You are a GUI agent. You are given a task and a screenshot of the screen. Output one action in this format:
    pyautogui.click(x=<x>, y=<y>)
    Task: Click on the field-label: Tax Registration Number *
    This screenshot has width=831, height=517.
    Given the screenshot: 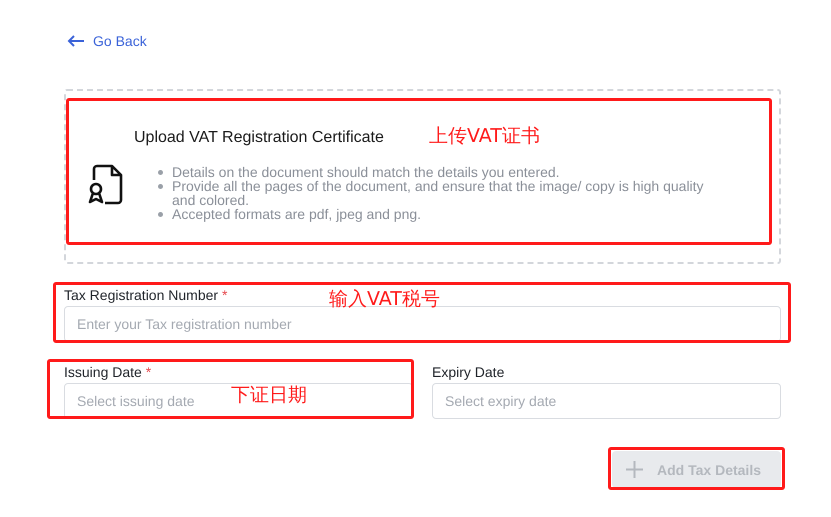 What is the action you would take?
    pyautogui.click(x=146, y=296)
    